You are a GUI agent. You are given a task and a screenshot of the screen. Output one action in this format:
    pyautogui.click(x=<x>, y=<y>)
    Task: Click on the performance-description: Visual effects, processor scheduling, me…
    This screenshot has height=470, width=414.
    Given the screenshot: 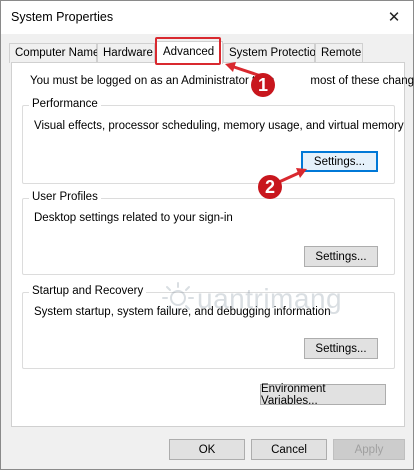 What is the action you would take?
    pyautogui.click(x=219, y=126)
    